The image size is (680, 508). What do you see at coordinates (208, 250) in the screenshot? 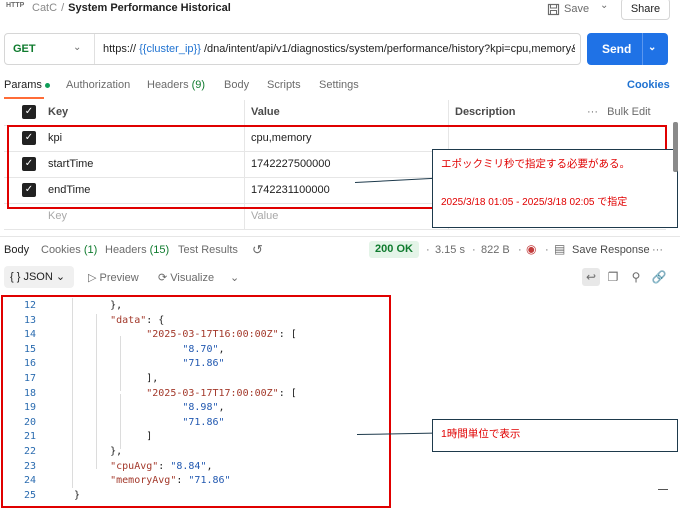
I see `tab-test-results: Test Results` at bounding box center [208, 250].